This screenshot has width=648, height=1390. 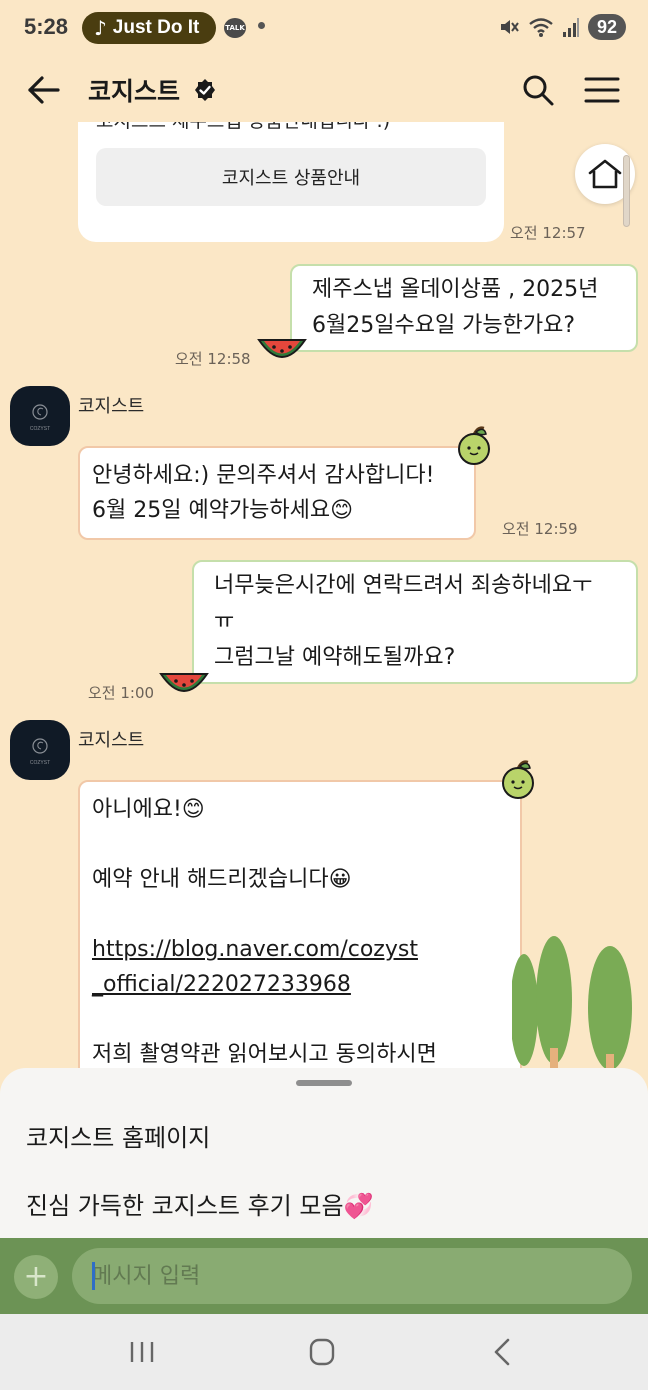 What do you see at coordinates (264, 1054) in the screenshot?
I see `message-line: 저희 촬영약관 읽어보시고 동의하시면` at bounding box center [264, 1054].